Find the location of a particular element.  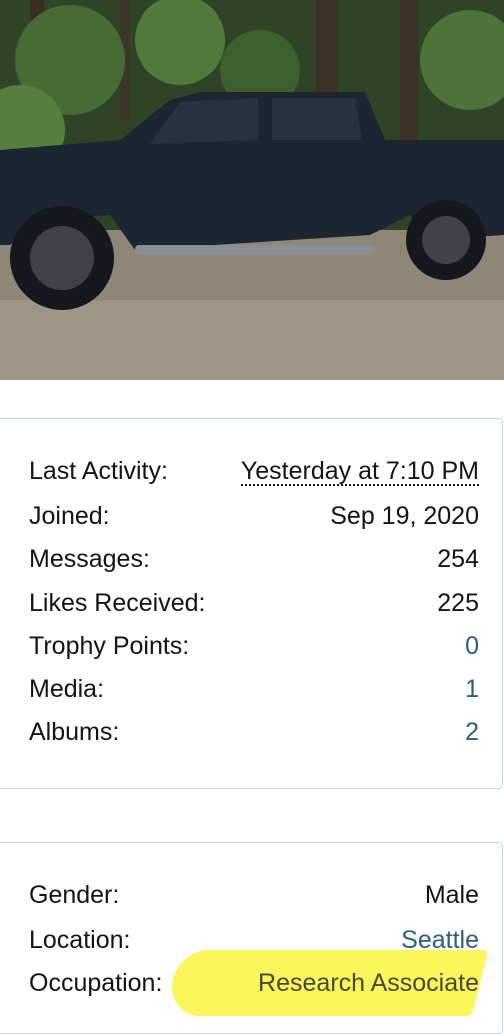

stat-messages: Messages: 254 is located at coordinates (254, 559).